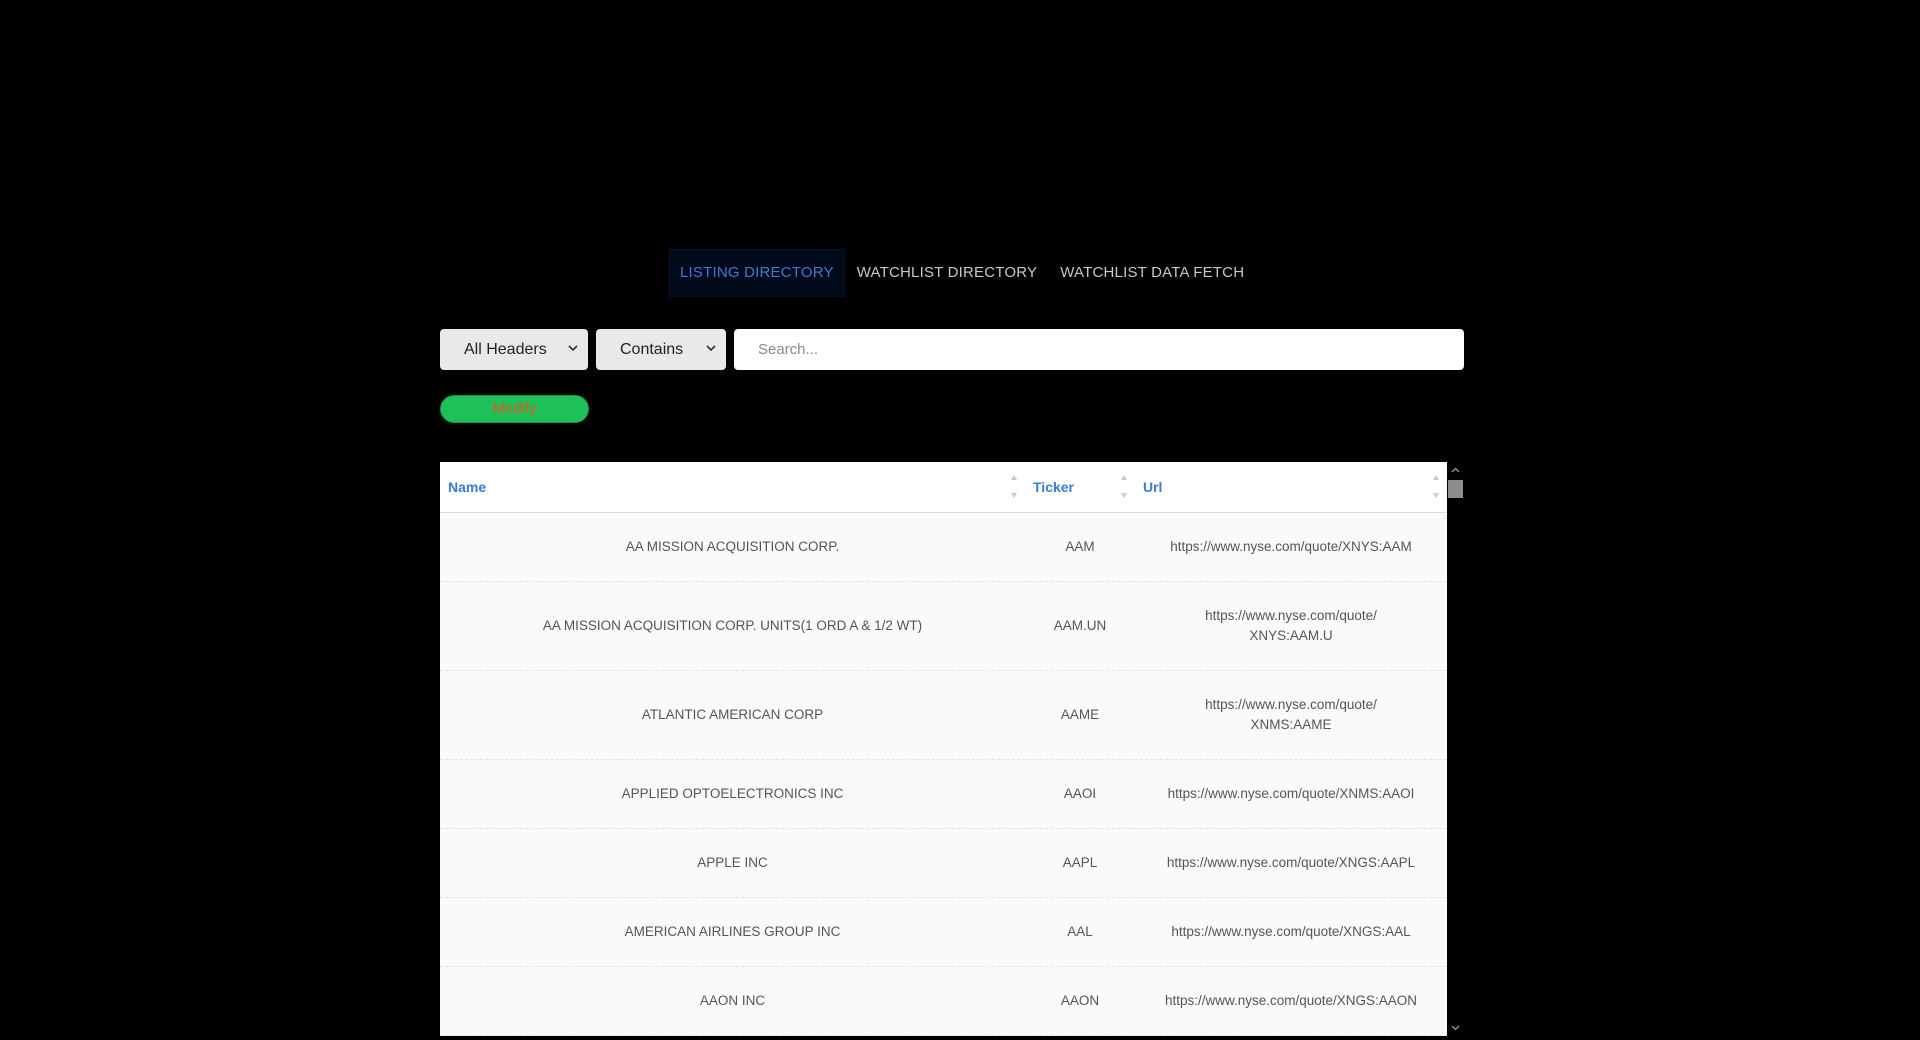 This screenshot has width=1920, height=1040. I want to click on cell-ticker: AAME, so click(1080, 715).